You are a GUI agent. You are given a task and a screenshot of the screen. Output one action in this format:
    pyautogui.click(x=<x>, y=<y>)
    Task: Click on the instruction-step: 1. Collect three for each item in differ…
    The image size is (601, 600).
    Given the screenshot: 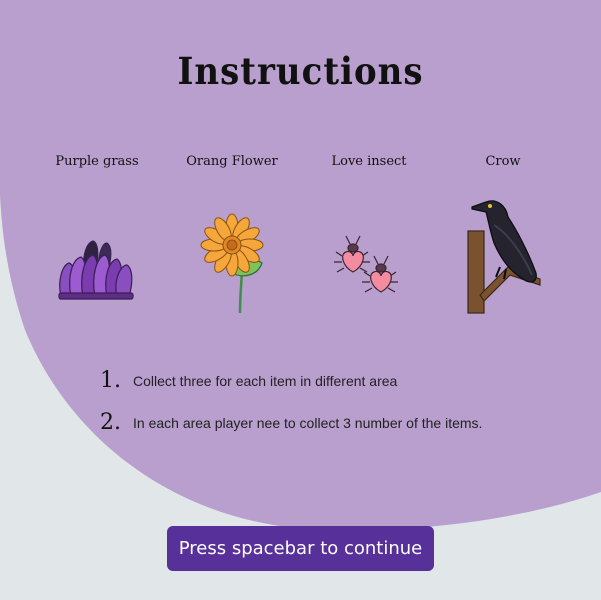 What is the action you would take?
    pyautogui.click(x=248, y=380)
    